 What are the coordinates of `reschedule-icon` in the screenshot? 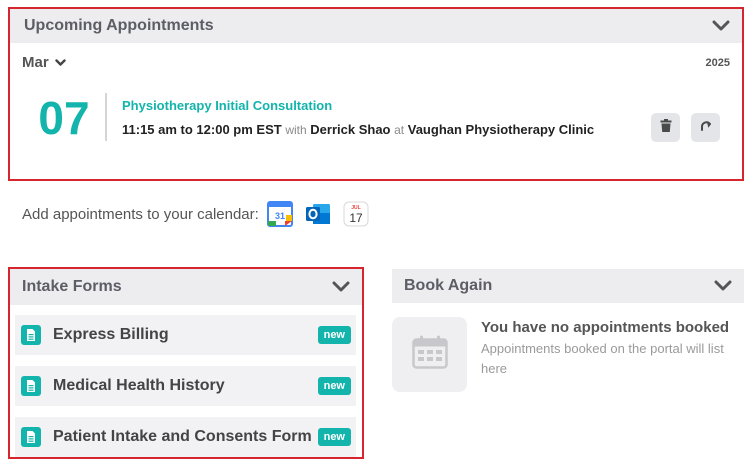 It's located at (706, 128).